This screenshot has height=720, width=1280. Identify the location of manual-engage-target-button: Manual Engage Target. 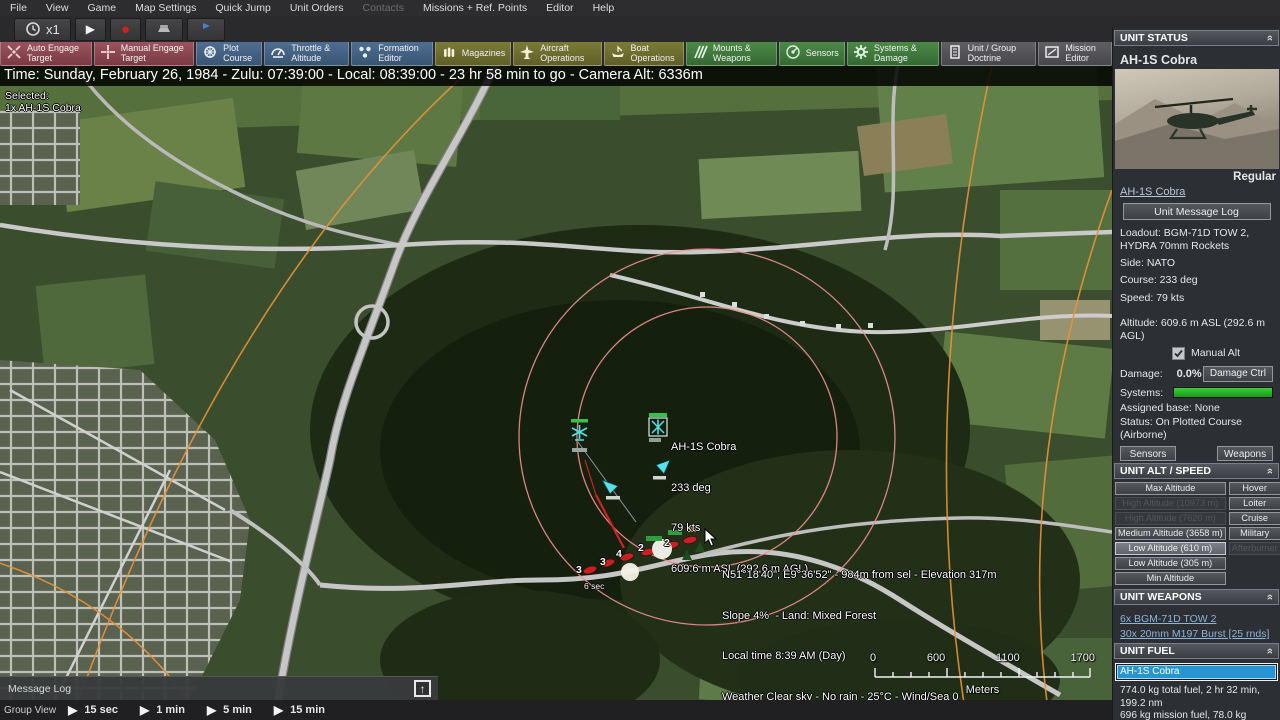
(144, 53).